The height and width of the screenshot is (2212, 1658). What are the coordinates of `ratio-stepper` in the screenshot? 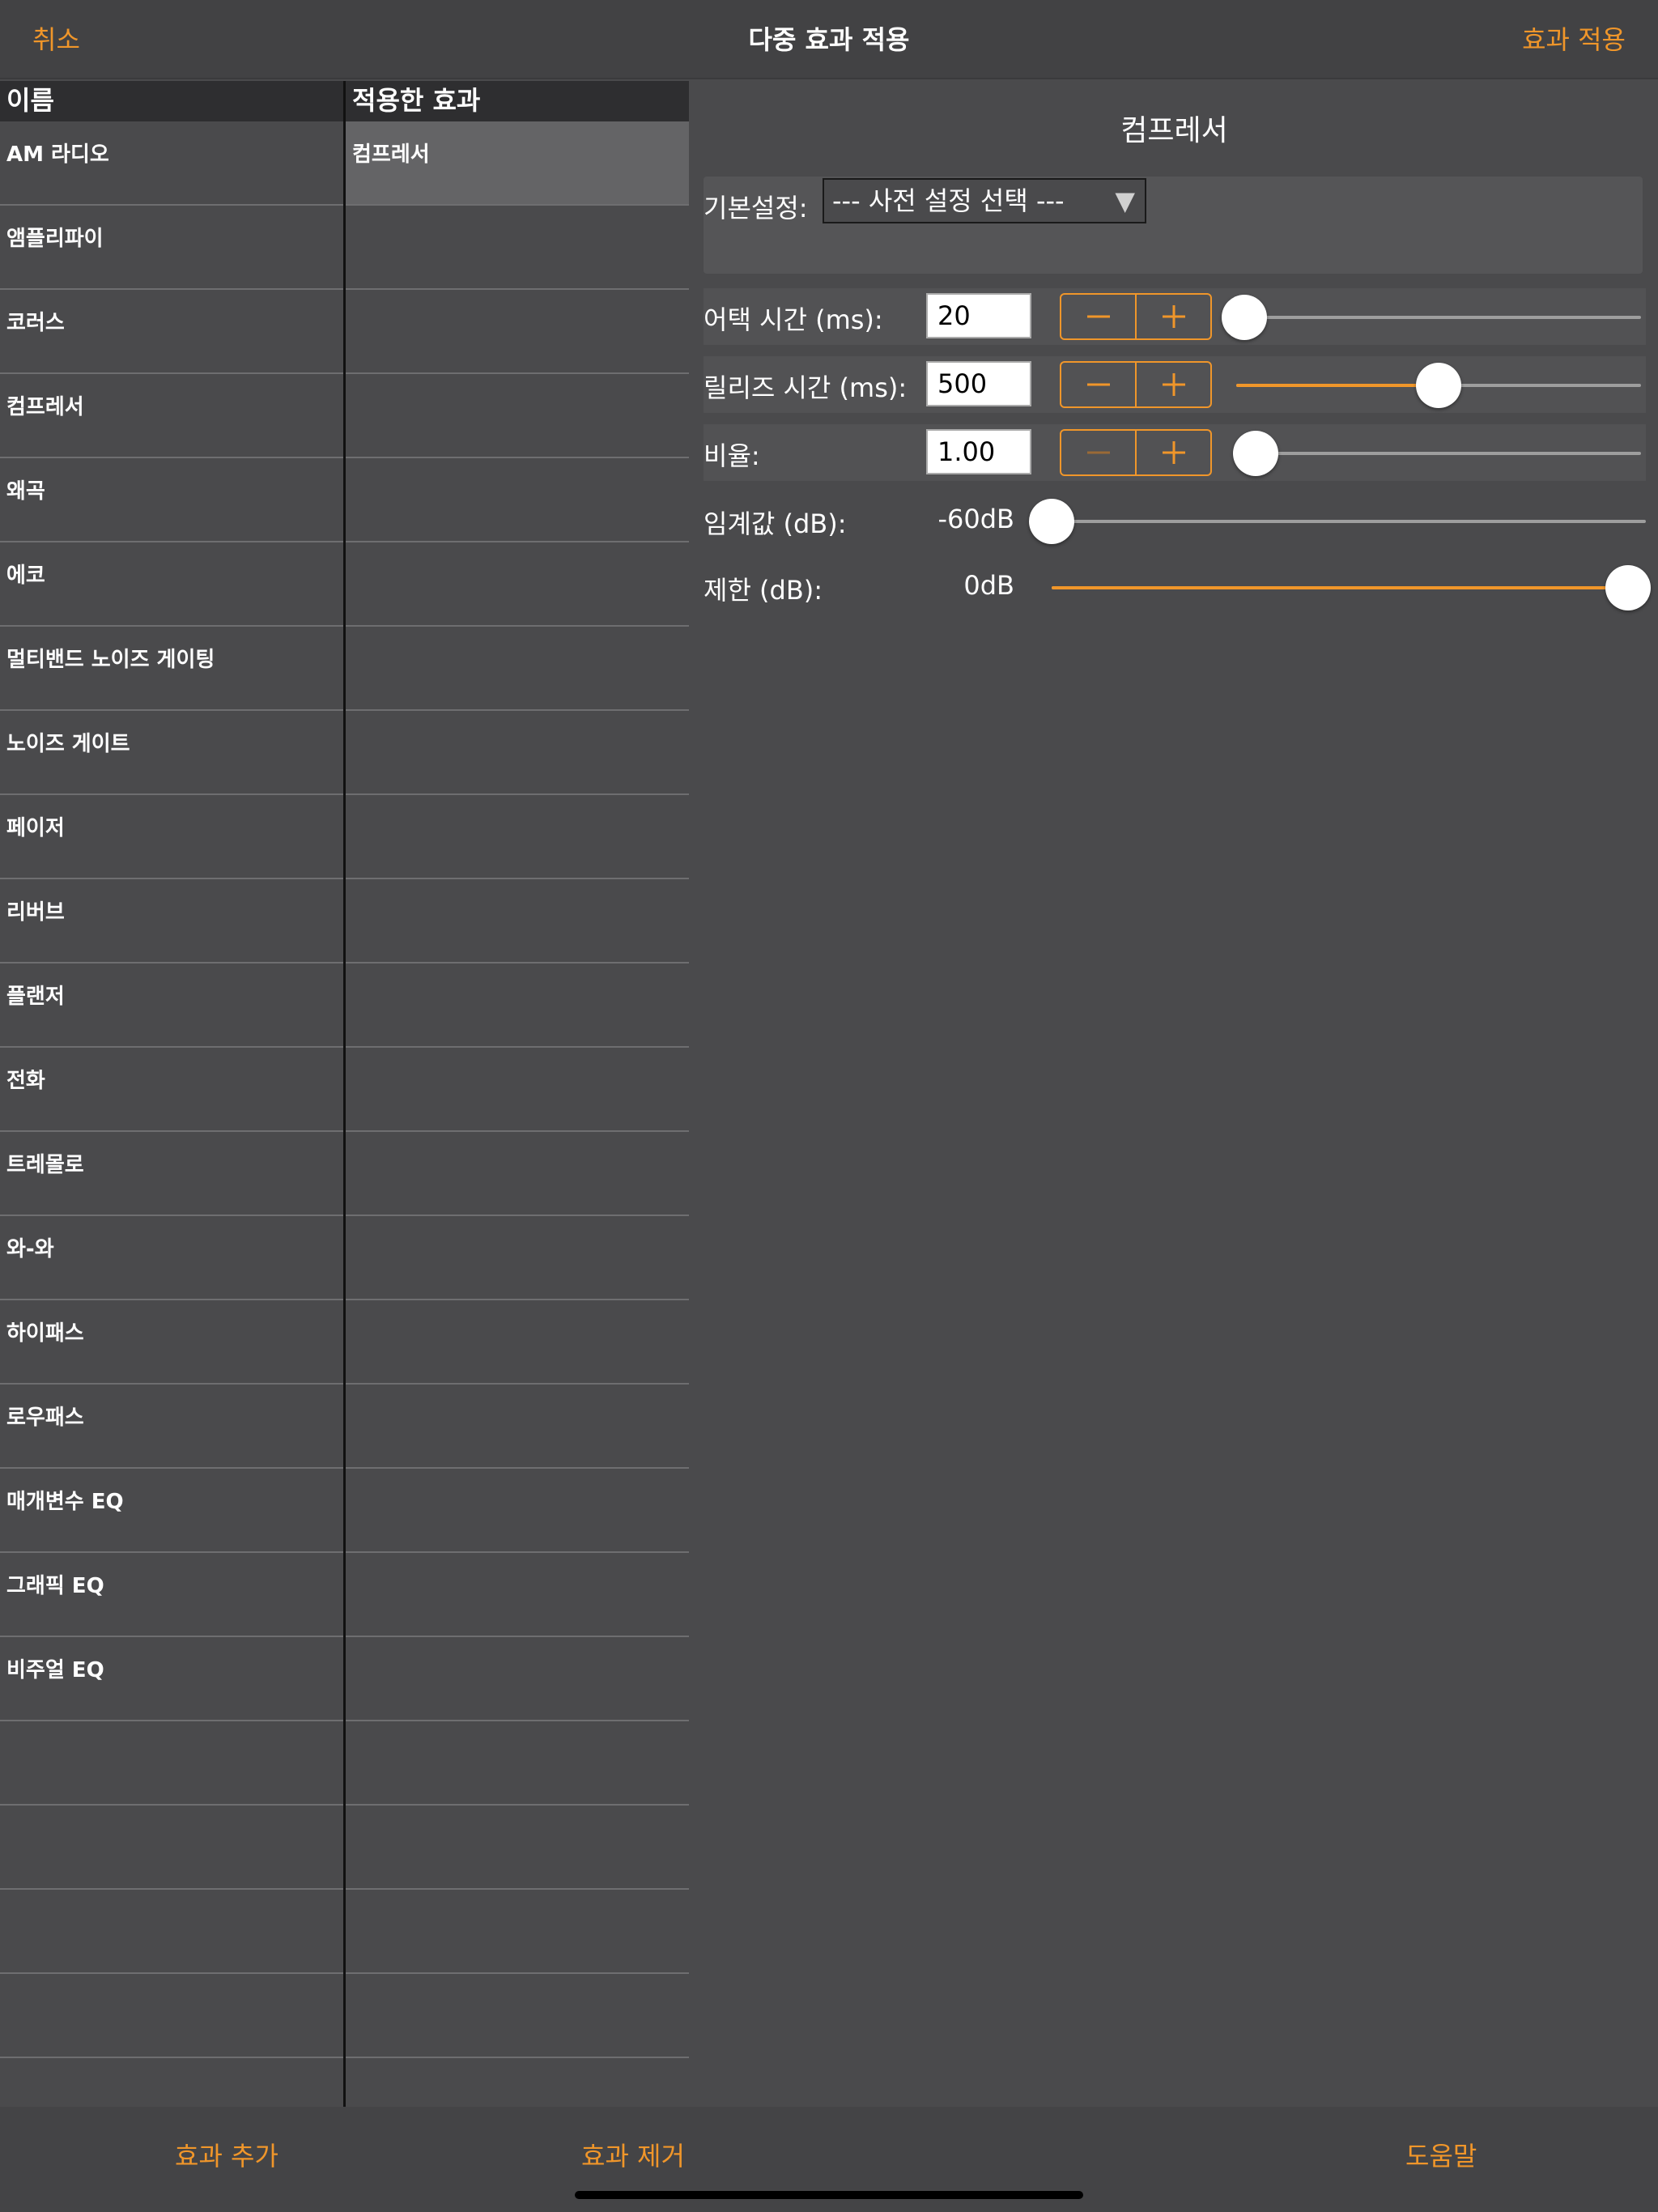 It's located at (1136, 453).